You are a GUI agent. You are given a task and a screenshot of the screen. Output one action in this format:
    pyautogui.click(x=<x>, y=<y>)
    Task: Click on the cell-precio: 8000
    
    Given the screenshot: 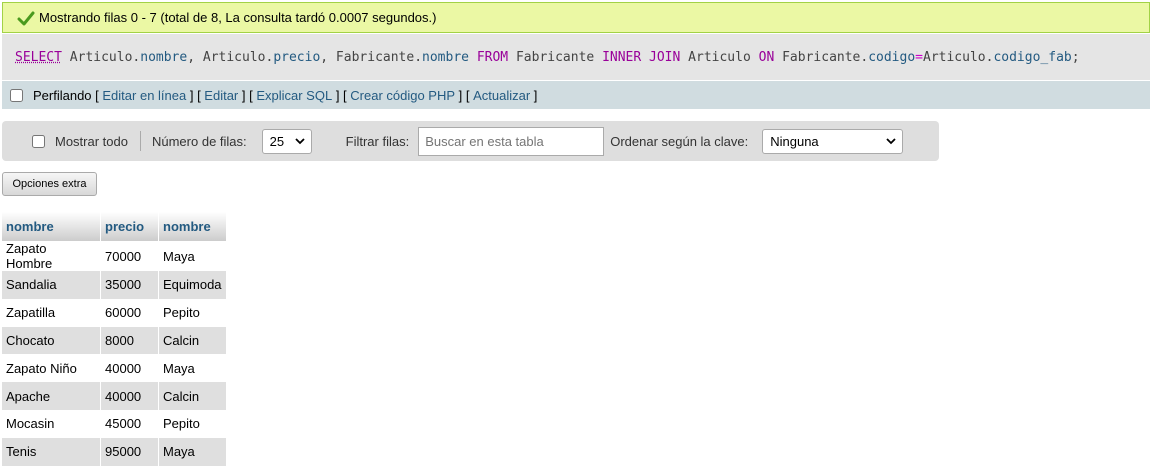 What is the action you would take?
    pyautogui.click(x=130, y=340)
    